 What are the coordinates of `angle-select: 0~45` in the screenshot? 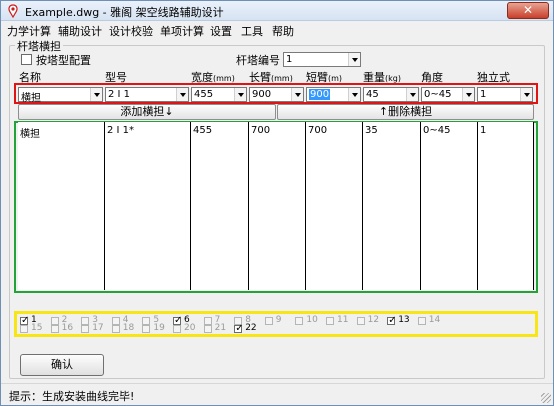 It's located at (448, 94).